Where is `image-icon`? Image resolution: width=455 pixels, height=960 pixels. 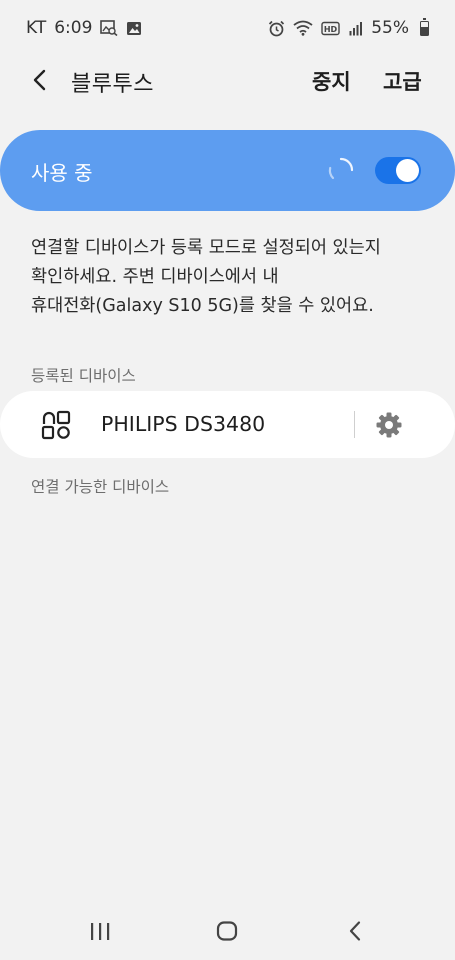 image-icon is located at coordinates (134, 28).